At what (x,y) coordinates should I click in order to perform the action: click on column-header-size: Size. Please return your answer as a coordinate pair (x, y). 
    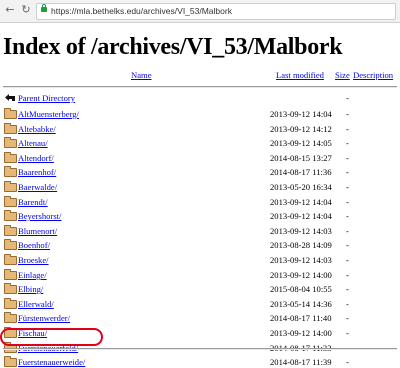
    Looking at the image, I should click on (342, 75).